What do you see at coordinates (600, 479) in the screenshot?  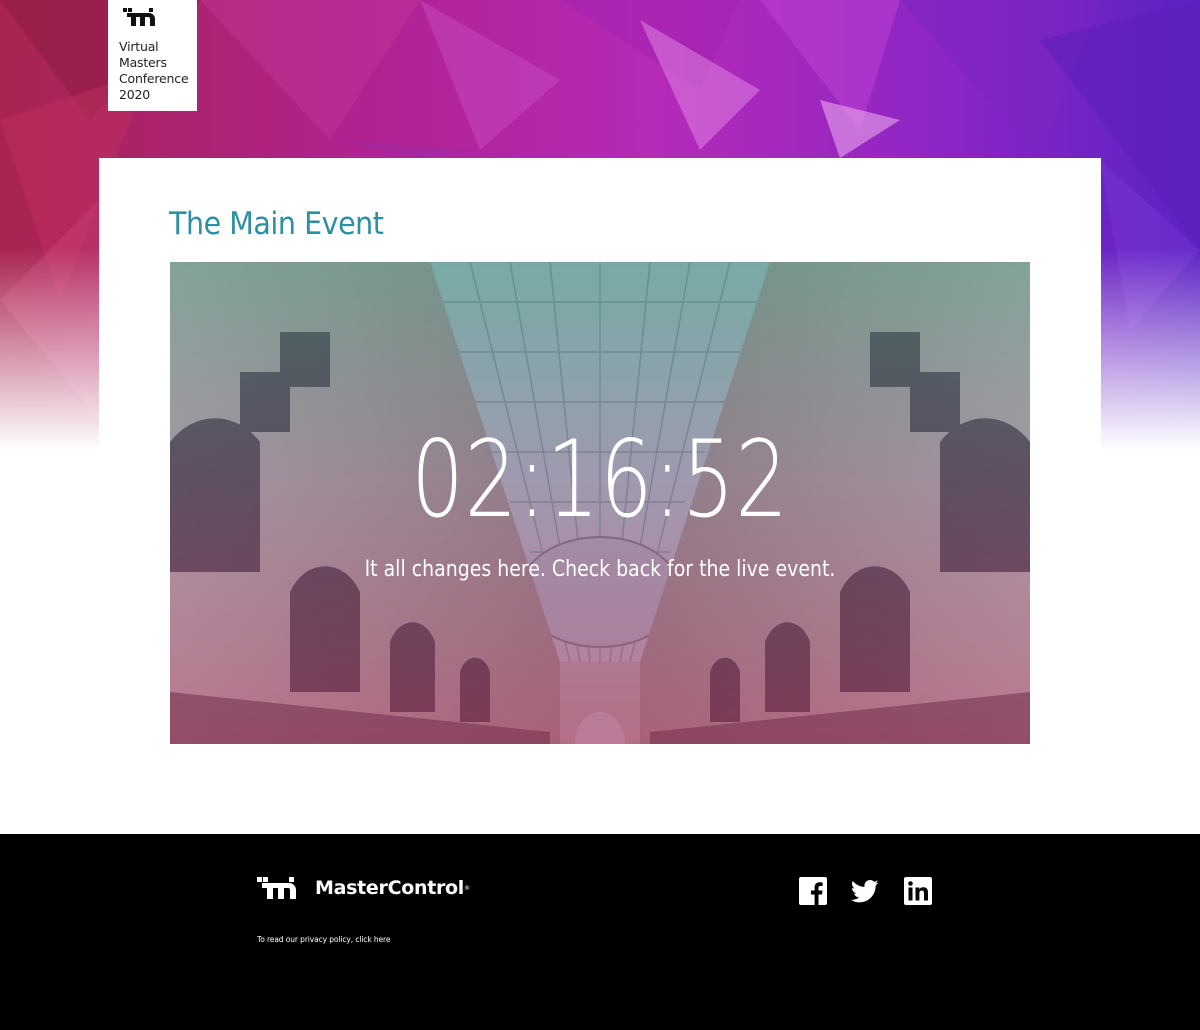 I see `countdown-timer: 02:16:52` at bounding box center [600, 479].